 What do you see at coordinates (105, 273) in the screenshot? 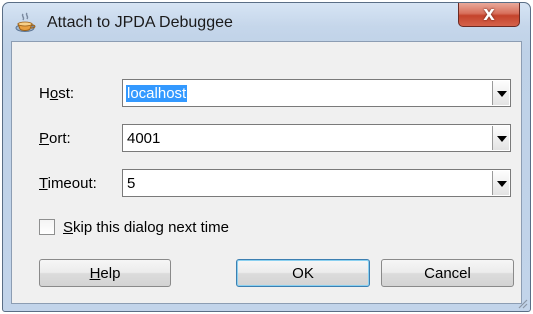
I see `help-button: Help` at bounding box center [105, 273].